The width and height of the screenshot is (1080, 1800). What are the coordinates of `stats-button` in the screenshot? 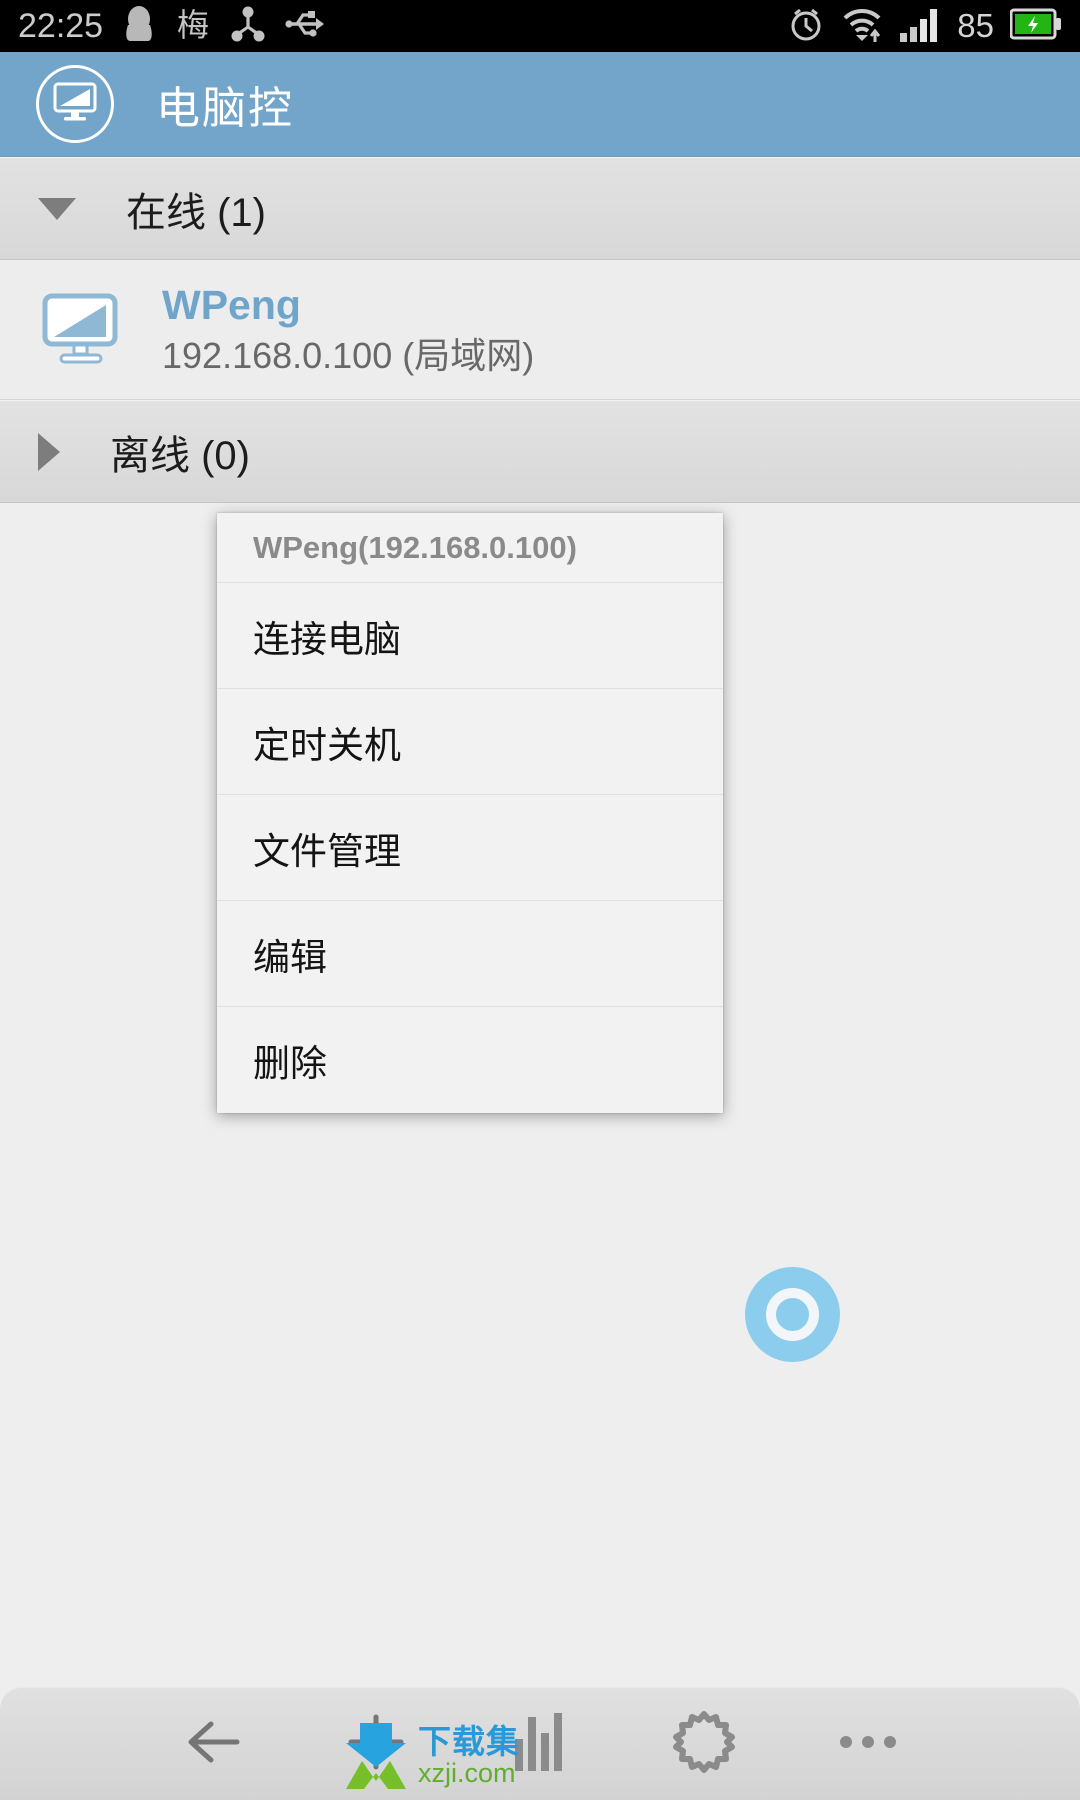 It's located at (540, 1744).